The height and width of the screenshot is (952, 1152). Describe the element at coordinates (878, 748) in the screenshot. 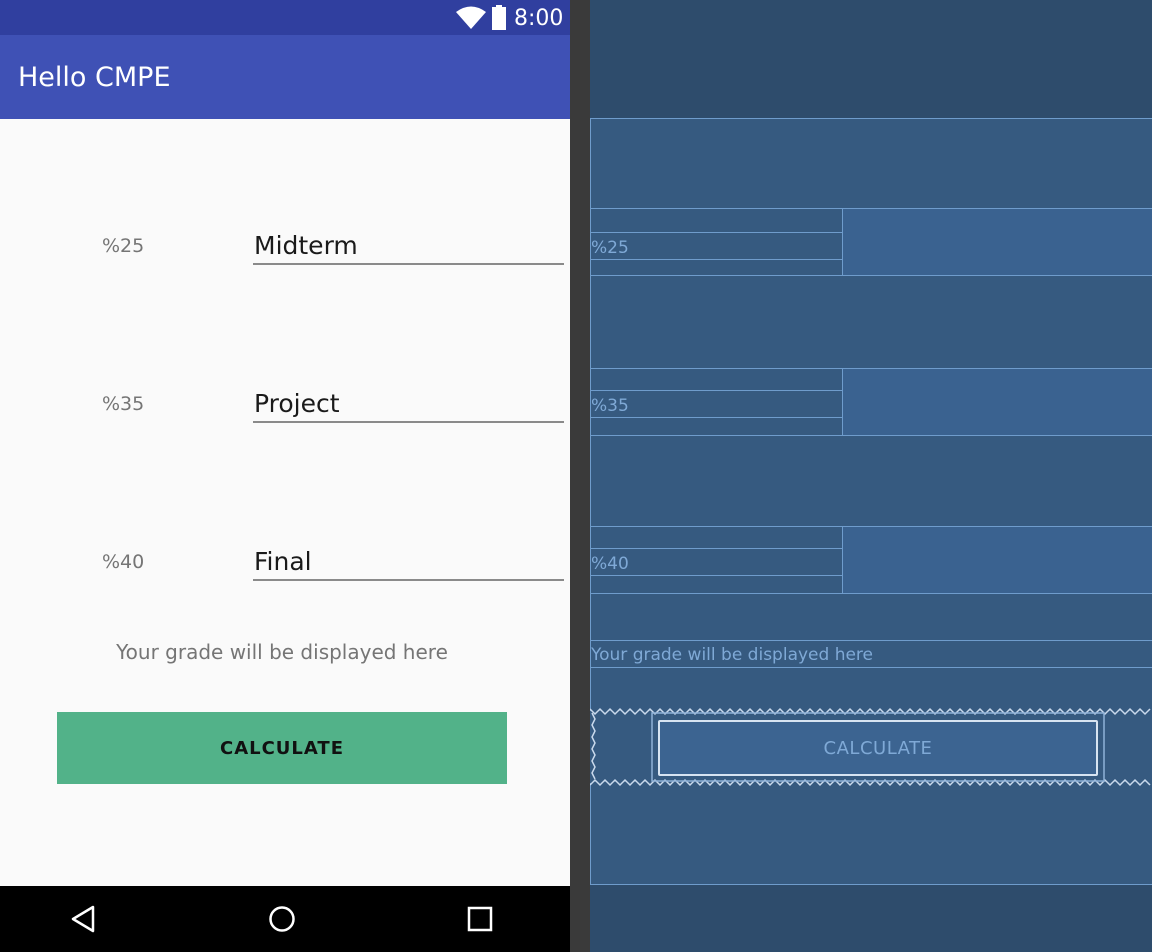

I see `blueprint-calculate-button: CALCULATE` at that location.